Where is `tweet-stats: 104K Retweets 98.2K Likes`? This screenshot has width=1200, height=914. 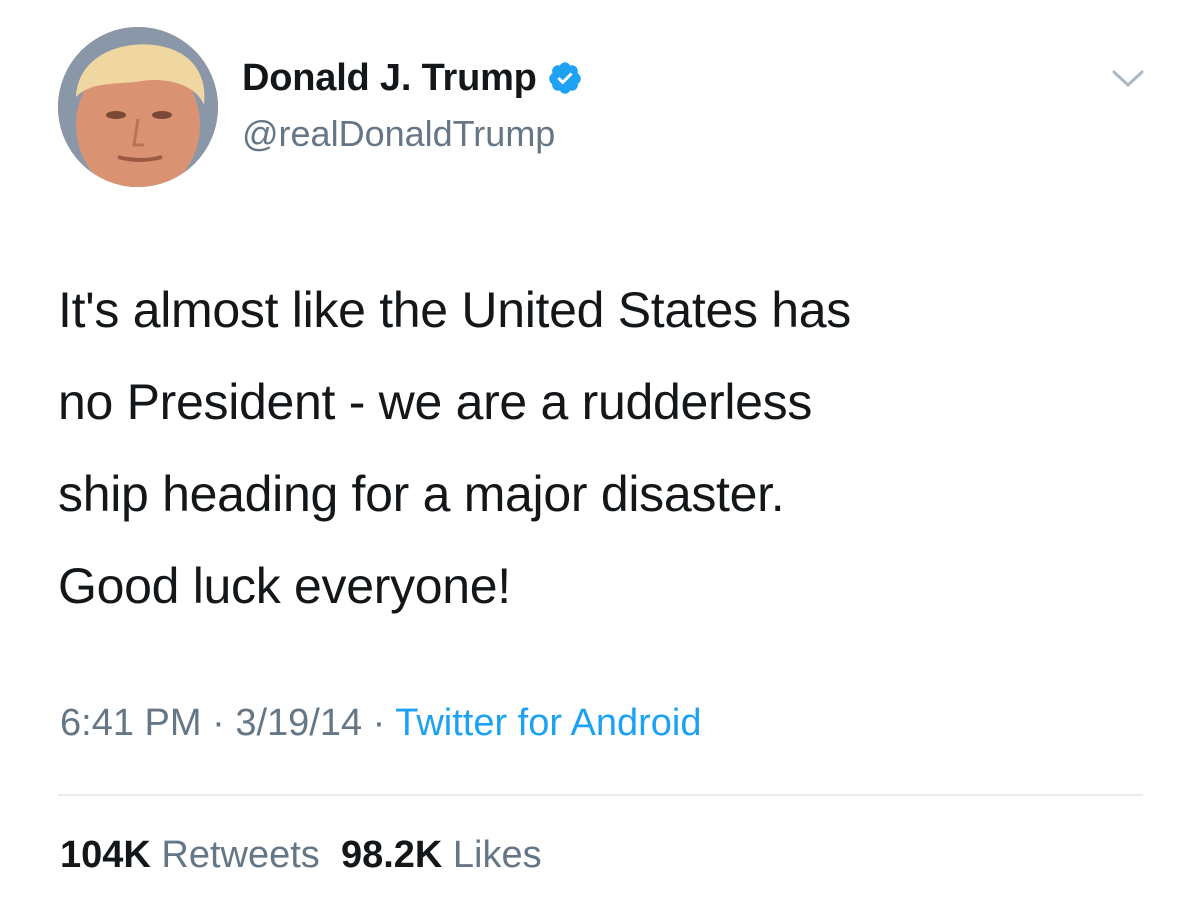 tweet-stats: 104K Retweets 98.2K Likes is located at coordinates (301, 855).